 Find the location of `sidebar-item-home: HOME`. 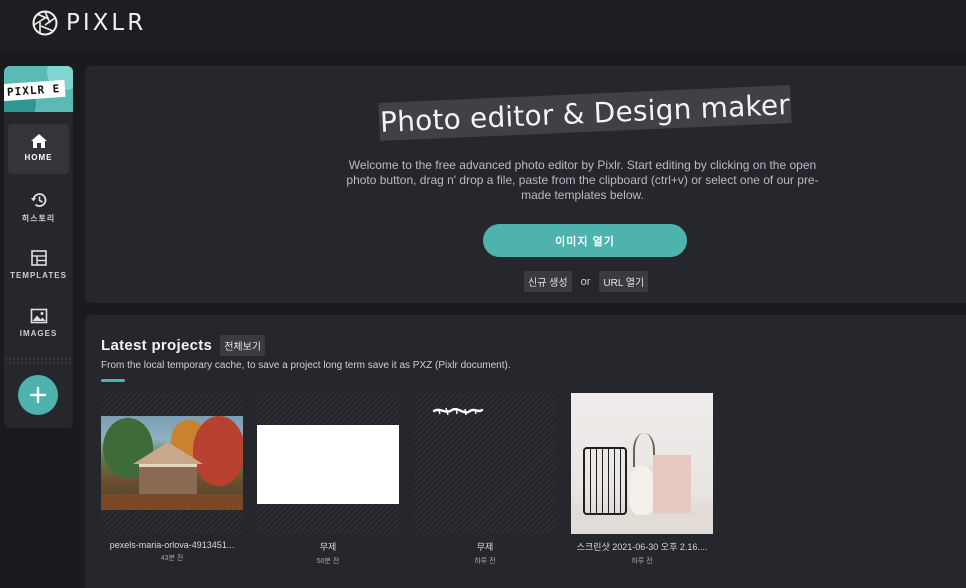

sidebar-item-home: HOME is located at coordinates (38, 149).